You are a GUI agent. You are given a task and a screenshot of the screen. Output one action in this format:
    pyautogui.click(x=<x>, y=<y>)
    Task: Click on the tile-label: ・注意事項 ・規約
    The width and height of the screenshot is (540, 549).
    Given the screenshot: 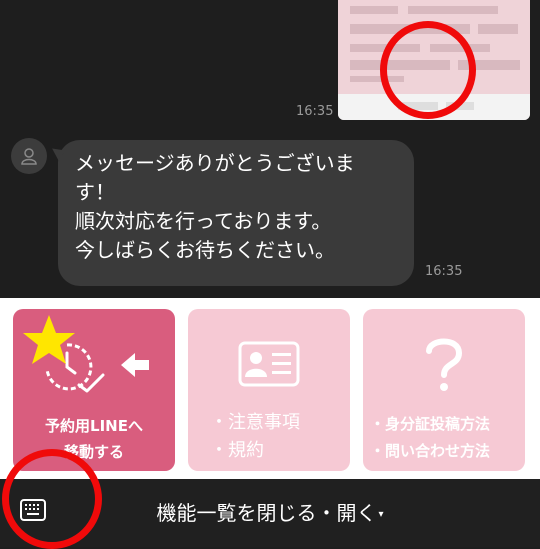 What is the action you would take?
    pyautogui.click(x=255, y=436)
    